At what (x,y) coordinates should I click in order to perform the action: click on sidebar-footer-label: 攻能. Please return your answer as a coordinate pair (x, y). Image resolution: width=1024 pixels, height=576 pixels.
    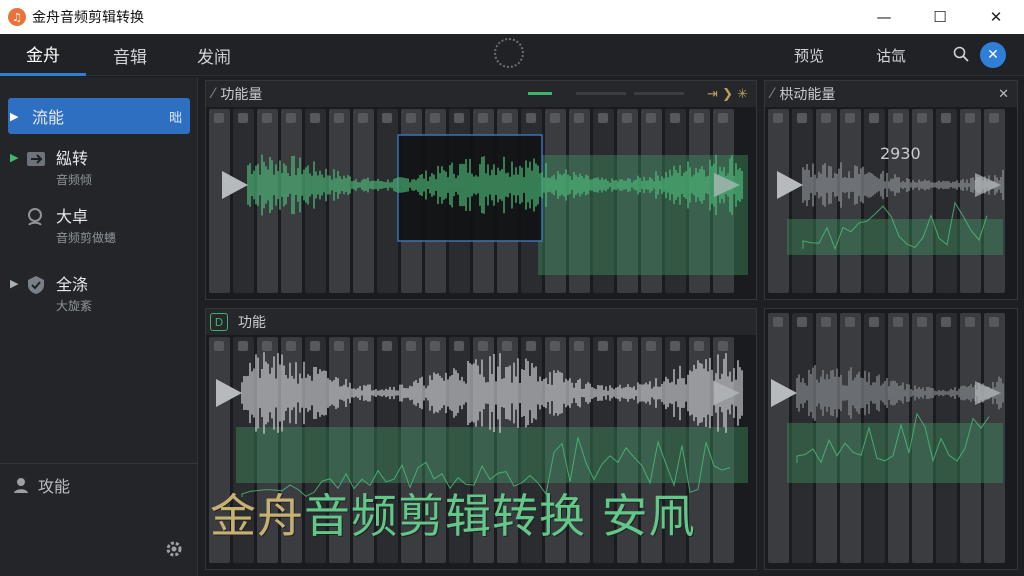
    Looking at the image, I should click on (54, 486).